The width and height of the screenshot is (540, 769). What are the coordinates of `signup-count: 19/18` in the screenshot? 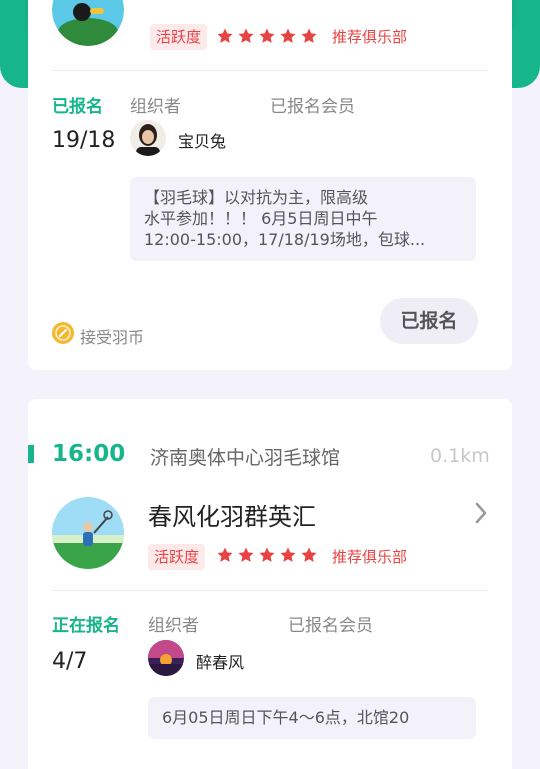 It's located at (84, 140).